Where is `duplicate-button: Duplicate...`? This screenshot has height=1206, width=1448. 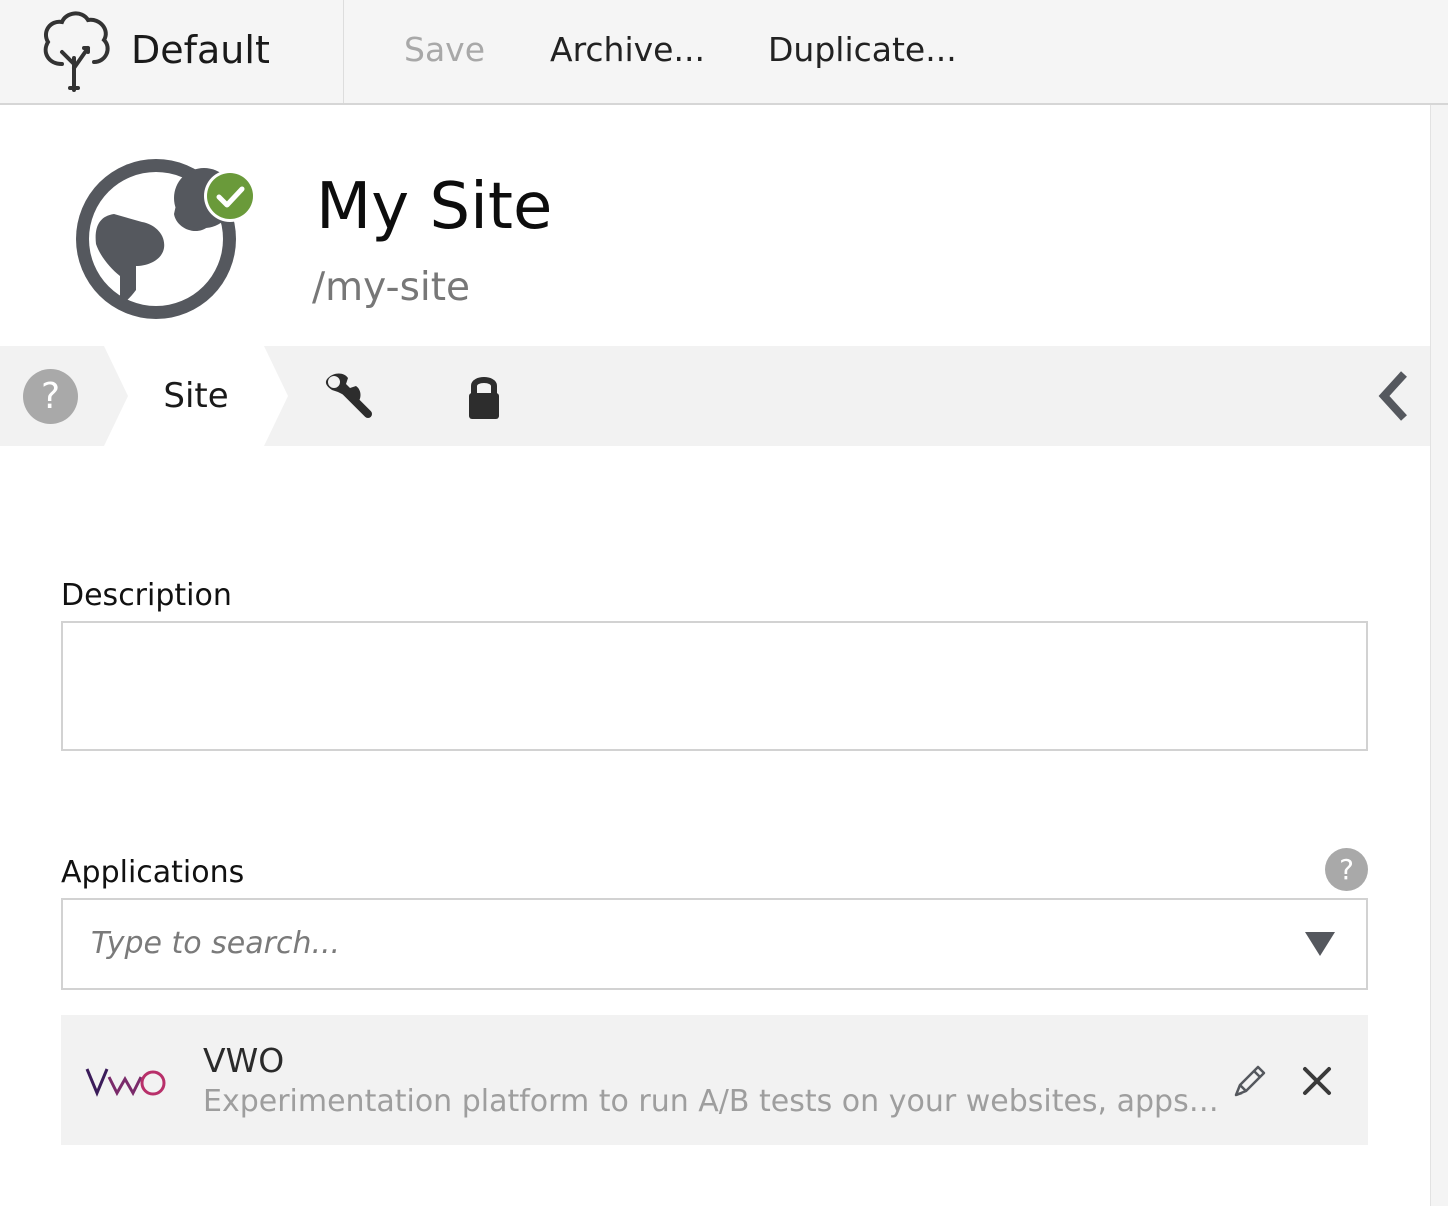 duplicate-button: Duplicate... is located at coordinates (862, 50).